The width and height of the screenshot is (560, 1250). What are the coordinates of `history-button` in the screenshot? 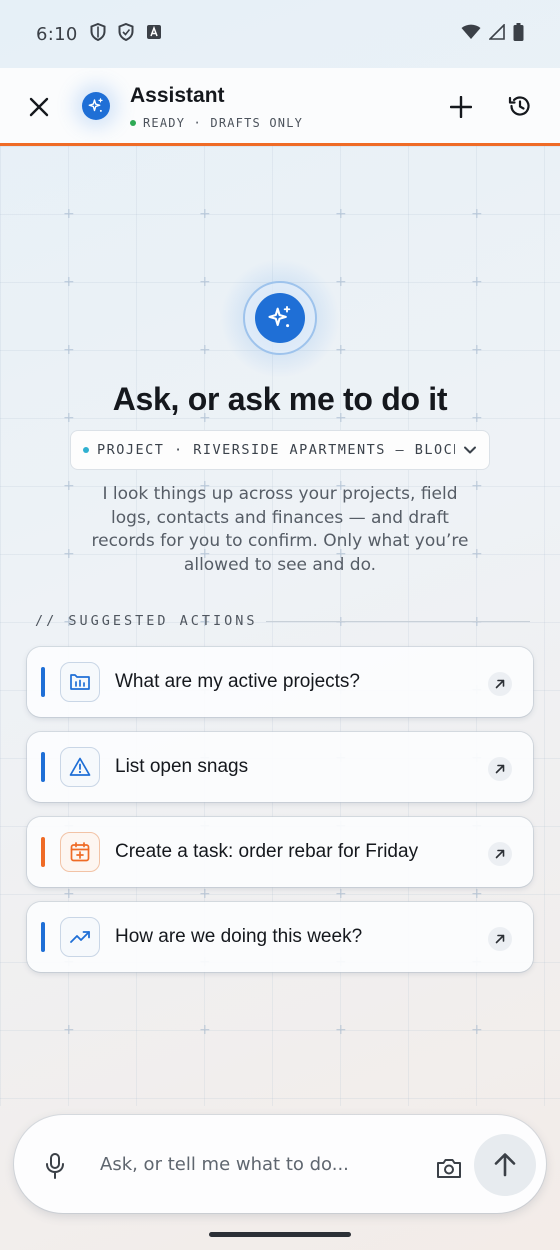 It's located at (520, 106).